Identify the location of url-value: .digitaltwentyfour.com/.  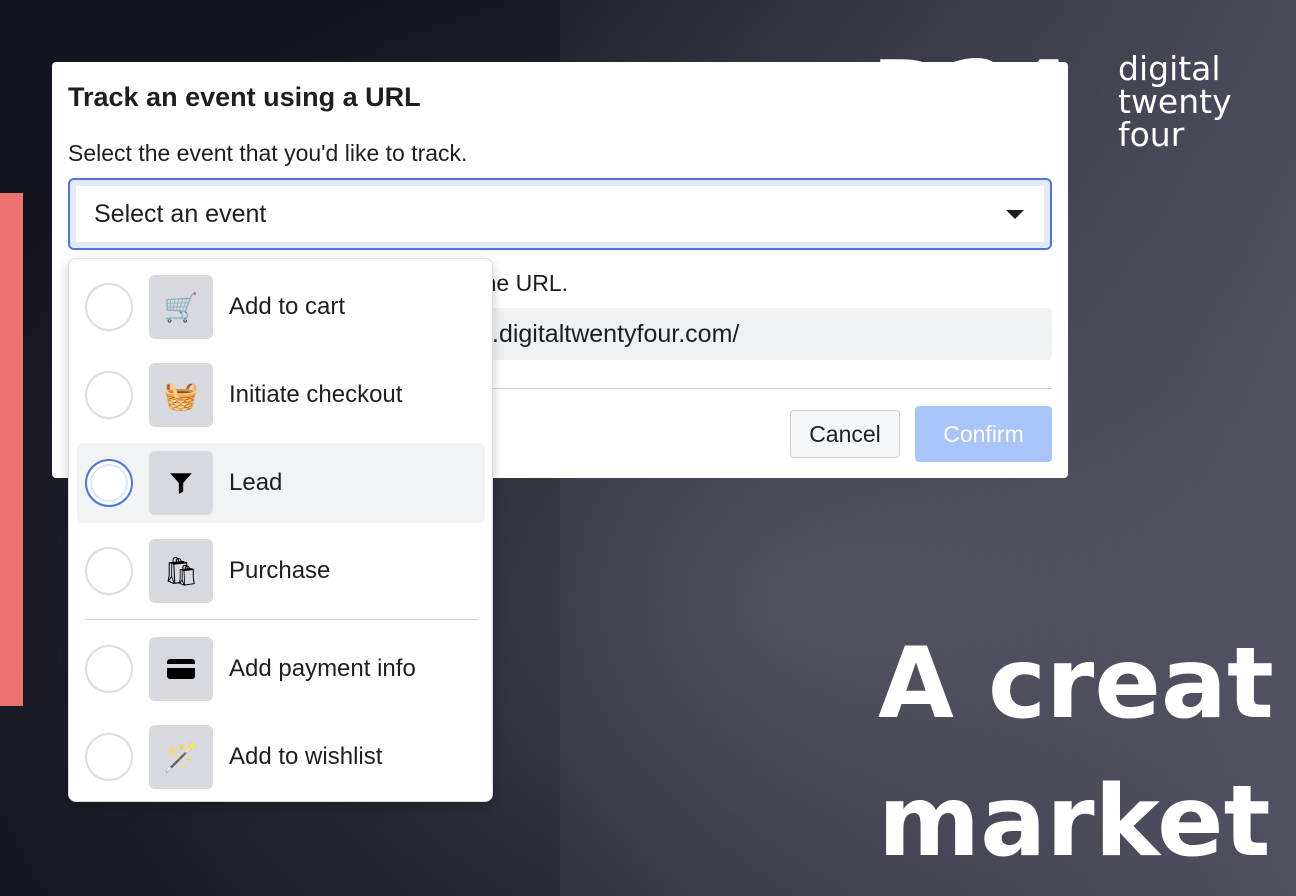
(616, 334).